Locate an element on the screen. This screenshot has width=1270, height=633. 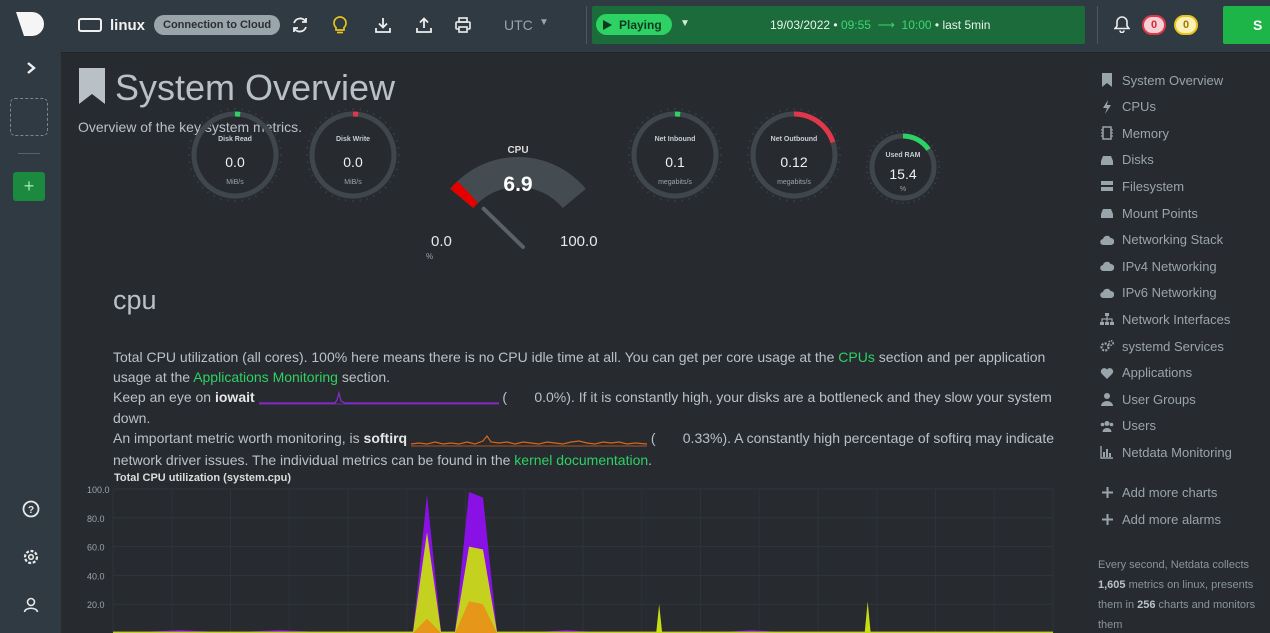
nav-item-memory: Memory is located at coordinates (1134, 133).